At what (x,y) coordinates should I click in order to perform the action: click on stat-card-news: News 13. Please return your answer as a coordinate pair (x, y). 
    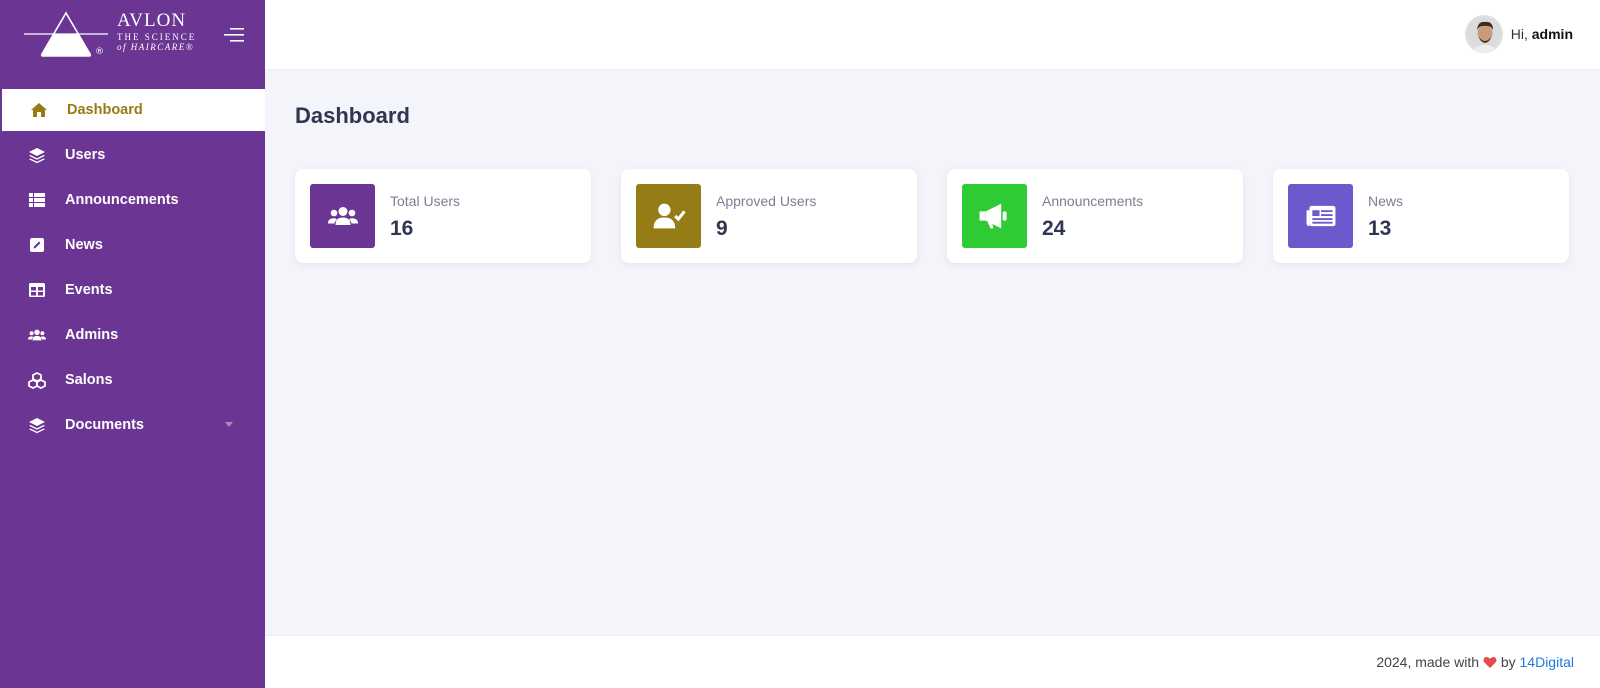
    Looking at the image, I should click on (1421, 216).